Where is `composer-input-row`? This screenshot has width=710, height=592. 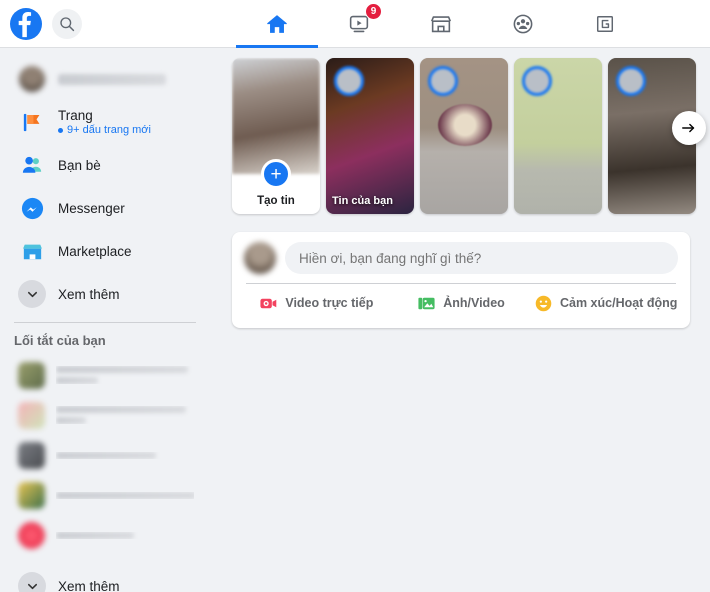 composer-input-row is located at coordinates (461, 258).